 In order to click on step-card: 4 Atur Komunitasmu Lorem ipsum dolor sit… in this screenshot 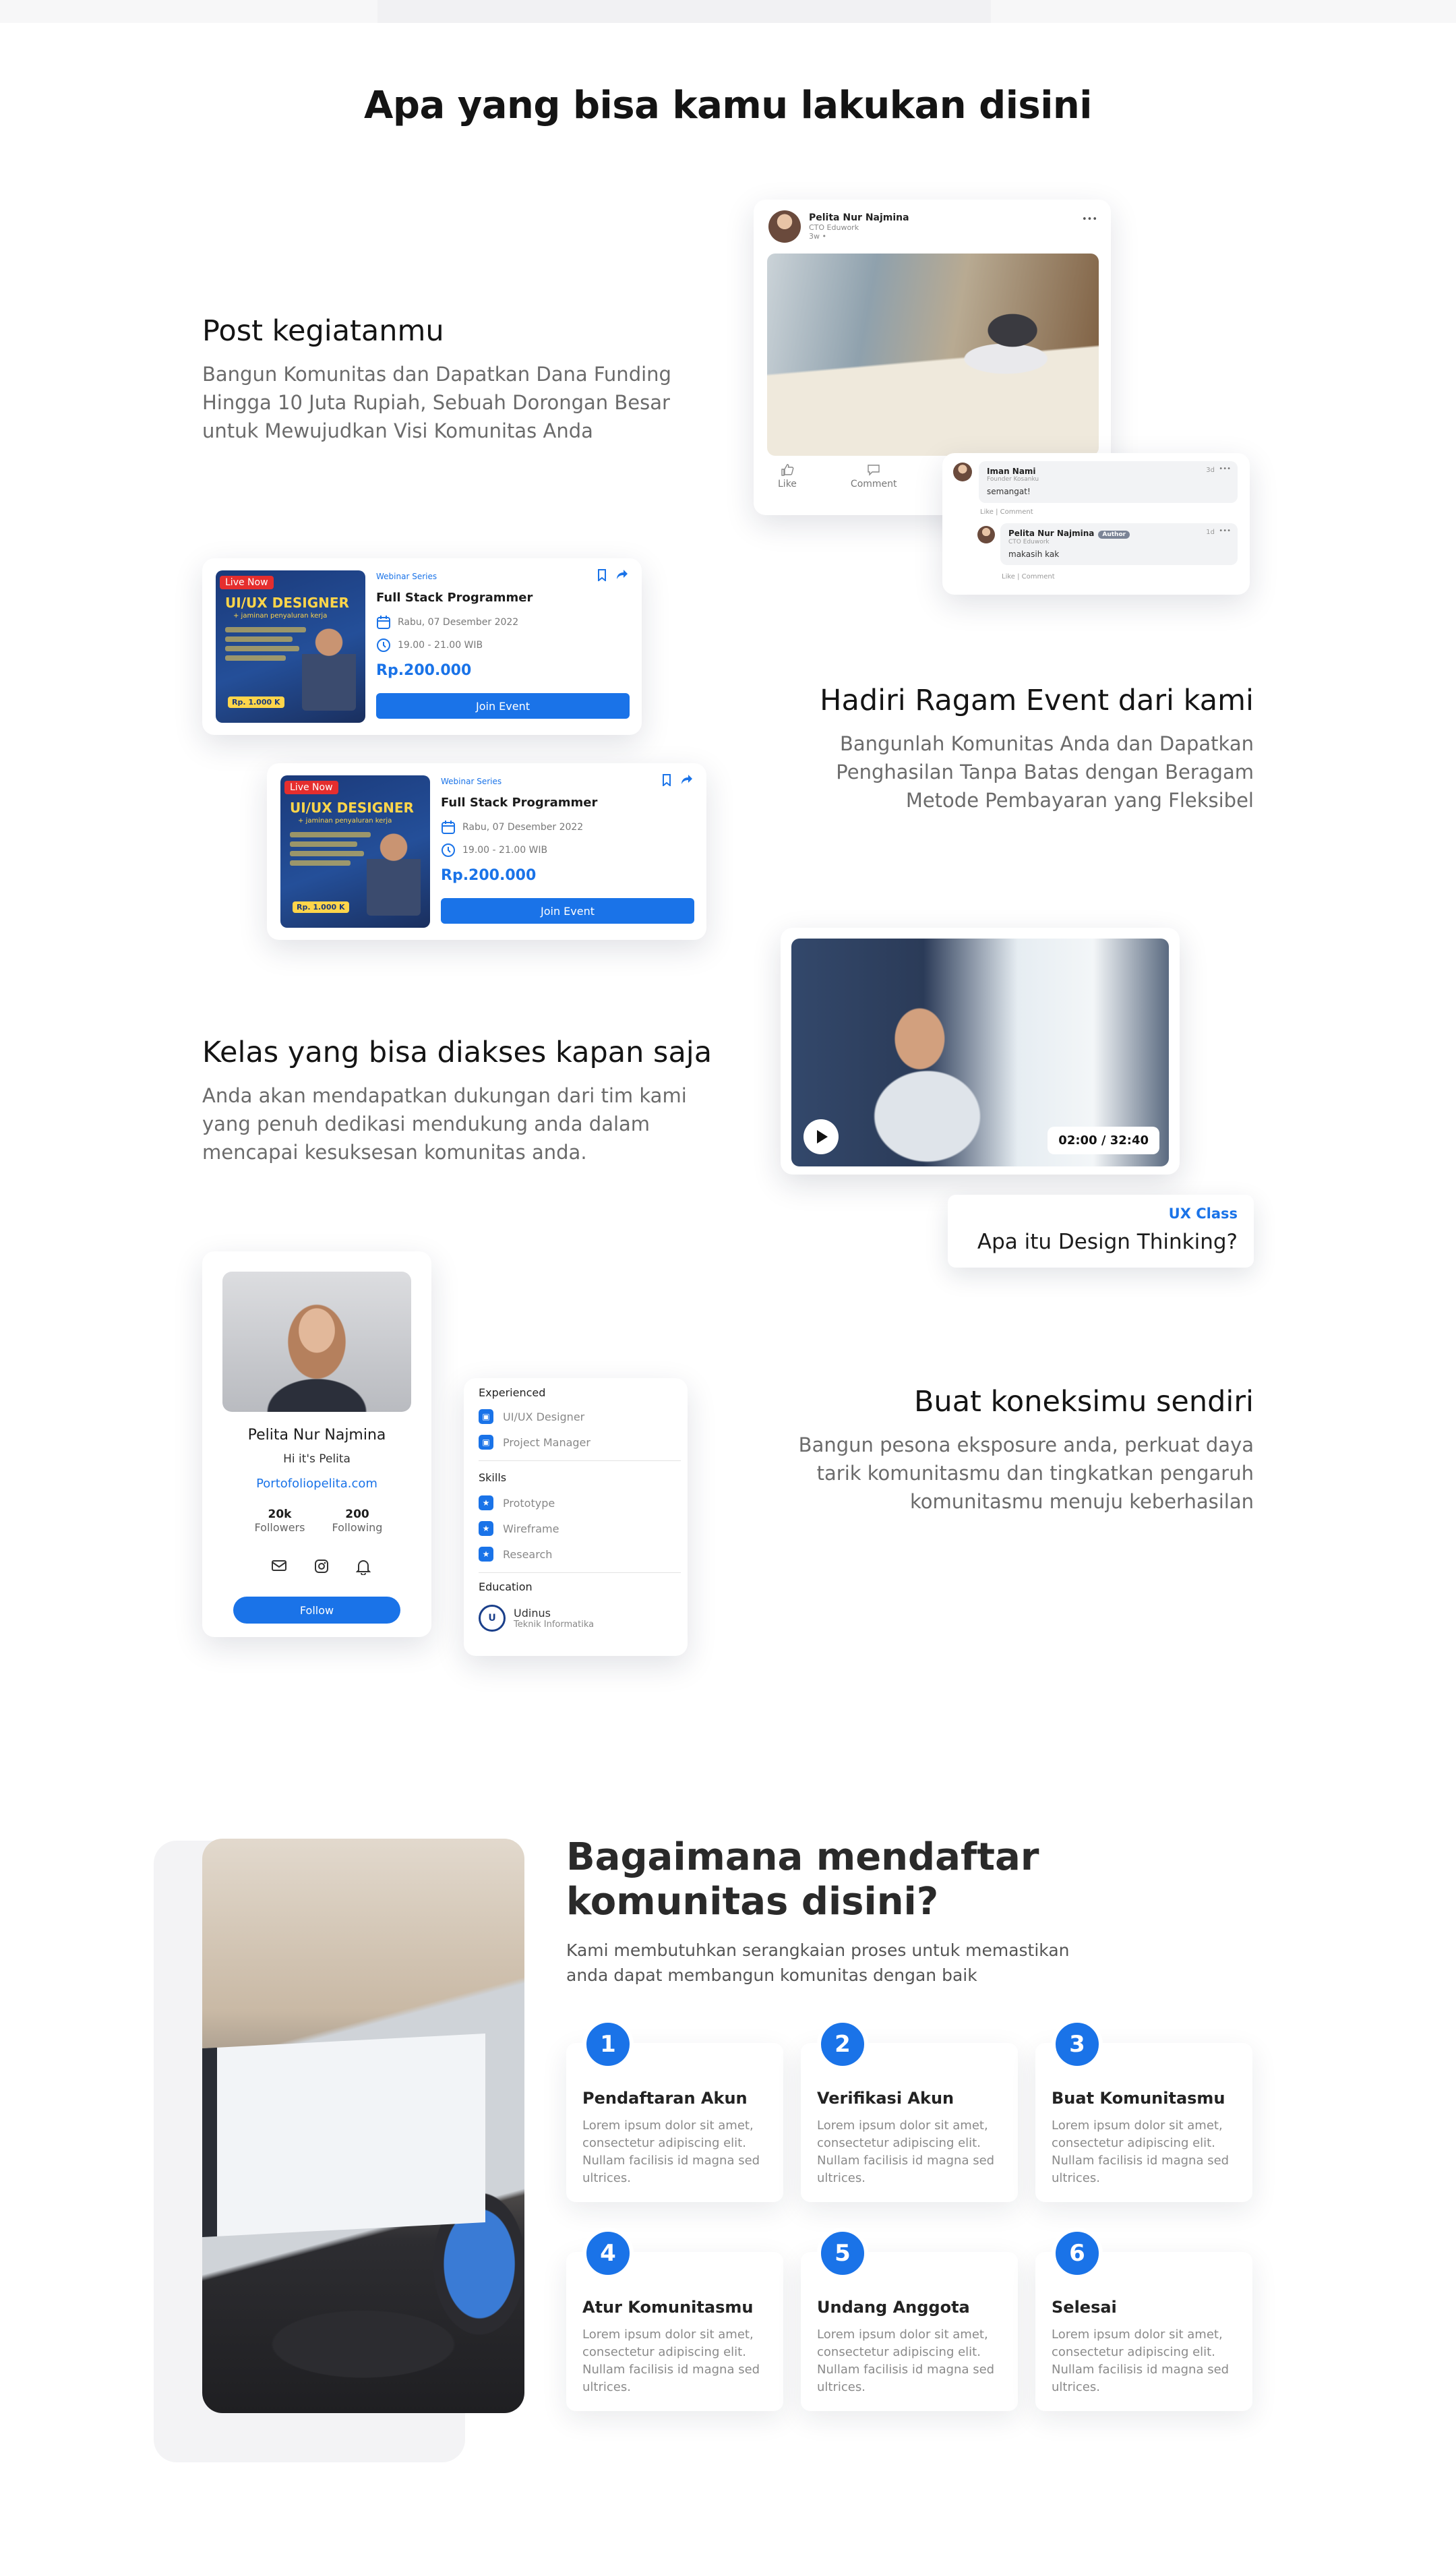, I will do `click(674, 2319)`.